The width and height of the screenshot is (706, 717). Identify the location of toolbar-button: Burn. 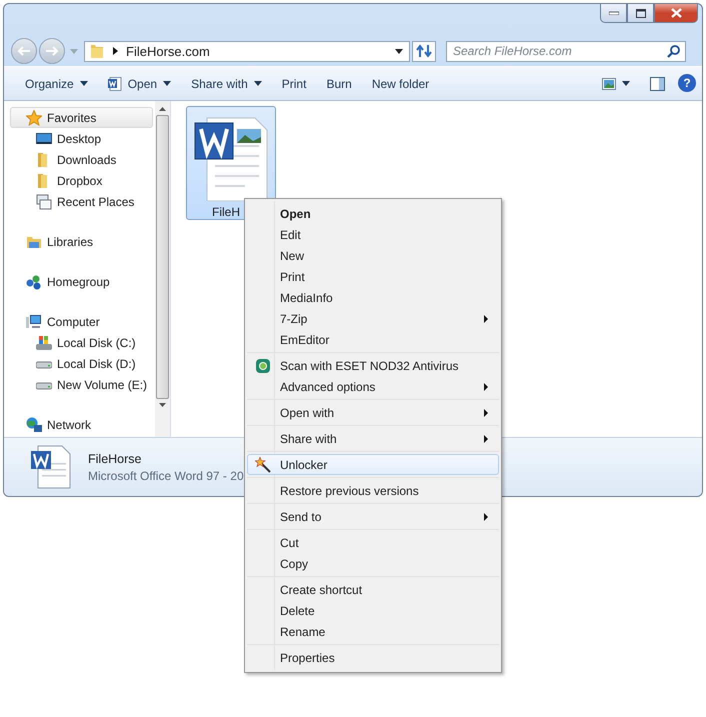
(339, 84).